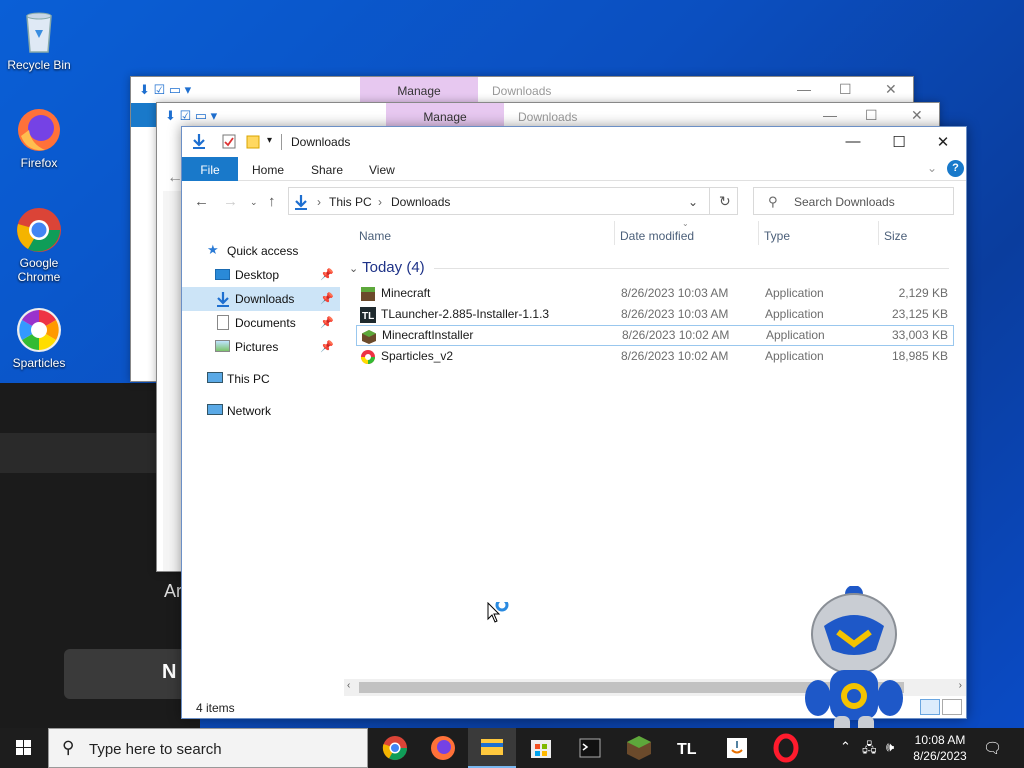  Describe the element at coordinates (777, 236) in the screenshot. I see `column-header-type: Type` at that location.